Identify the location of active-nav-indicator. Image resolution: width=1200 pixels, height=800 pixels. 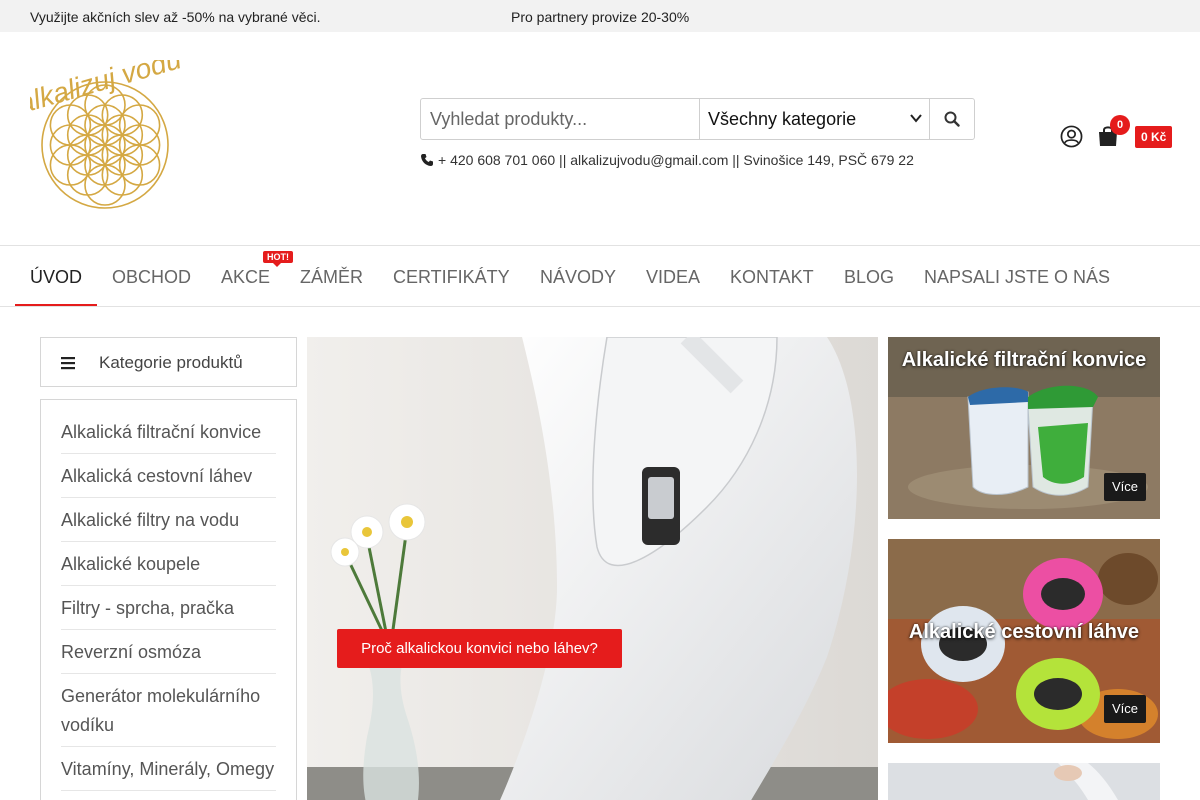
(56, 305).